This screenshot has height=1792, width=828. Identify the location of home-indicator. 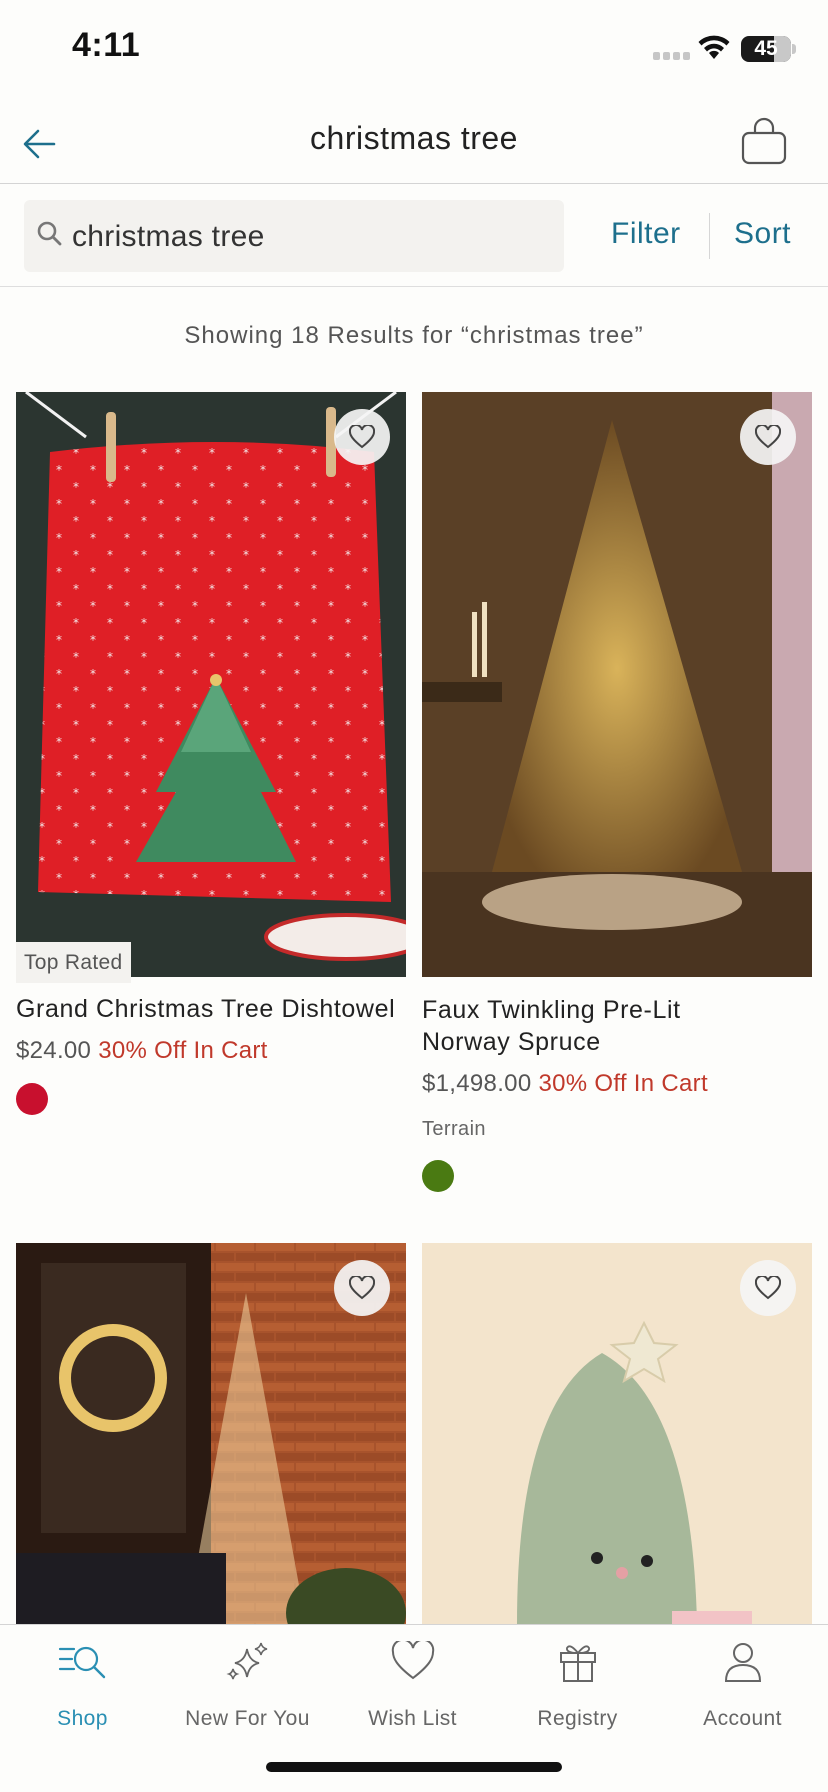
(414, 1767).